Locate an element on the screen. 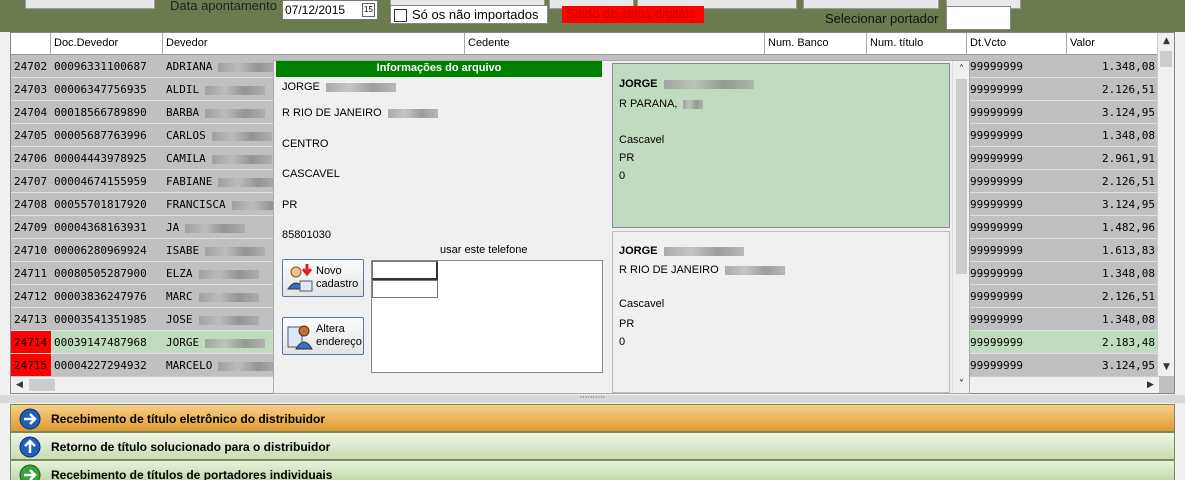 This screenshot has width=1185, height=480. card-city: Cascavel is located at coordinates (642, 304).